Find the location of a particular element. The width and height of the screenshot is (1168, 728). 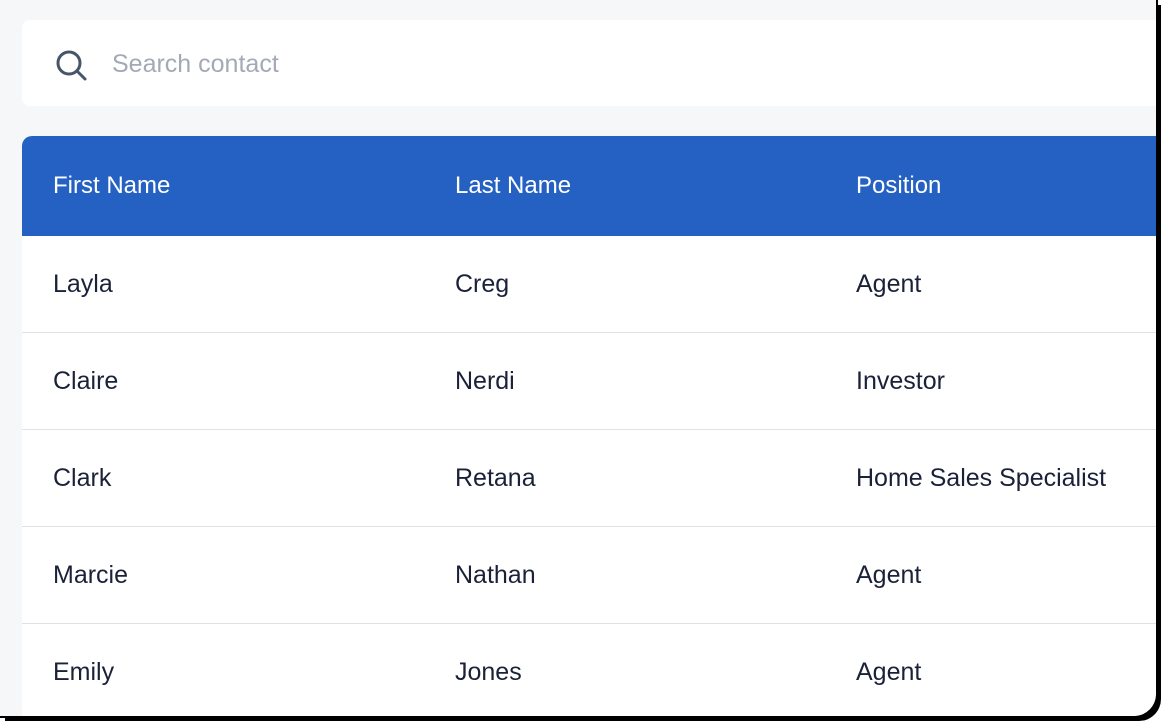

cell-position: Home Sales Specialist is located at coordinates (981, 477).